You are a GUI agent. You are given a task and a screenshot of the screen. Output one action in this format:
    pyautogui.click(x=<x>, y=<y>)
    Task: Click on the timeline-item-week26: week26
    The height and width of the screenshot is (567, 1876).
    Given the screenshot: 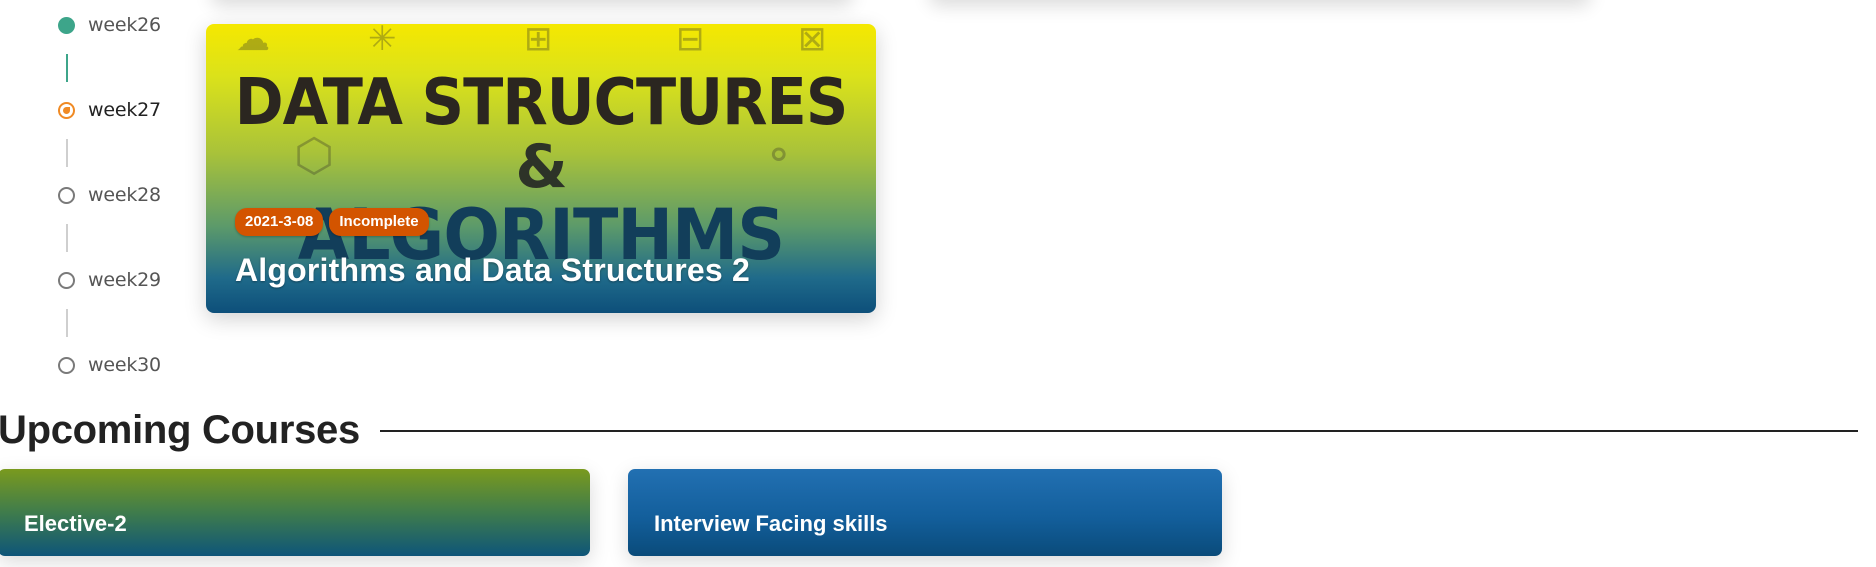 What is the action you would take?
    pyautogui.click(x=109, y=25)
    